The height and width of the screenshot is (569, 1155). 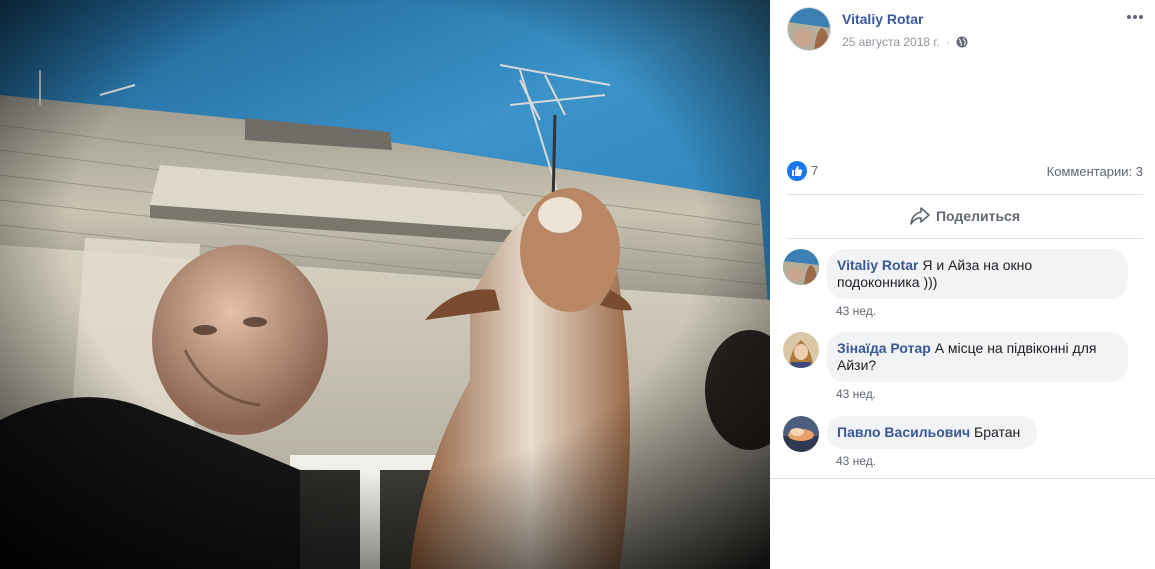 What do you see at coordinates (977, 265) in the screenshot?
I see `comment-text: Я и Айза на окно` at bounding box center [977, 265].